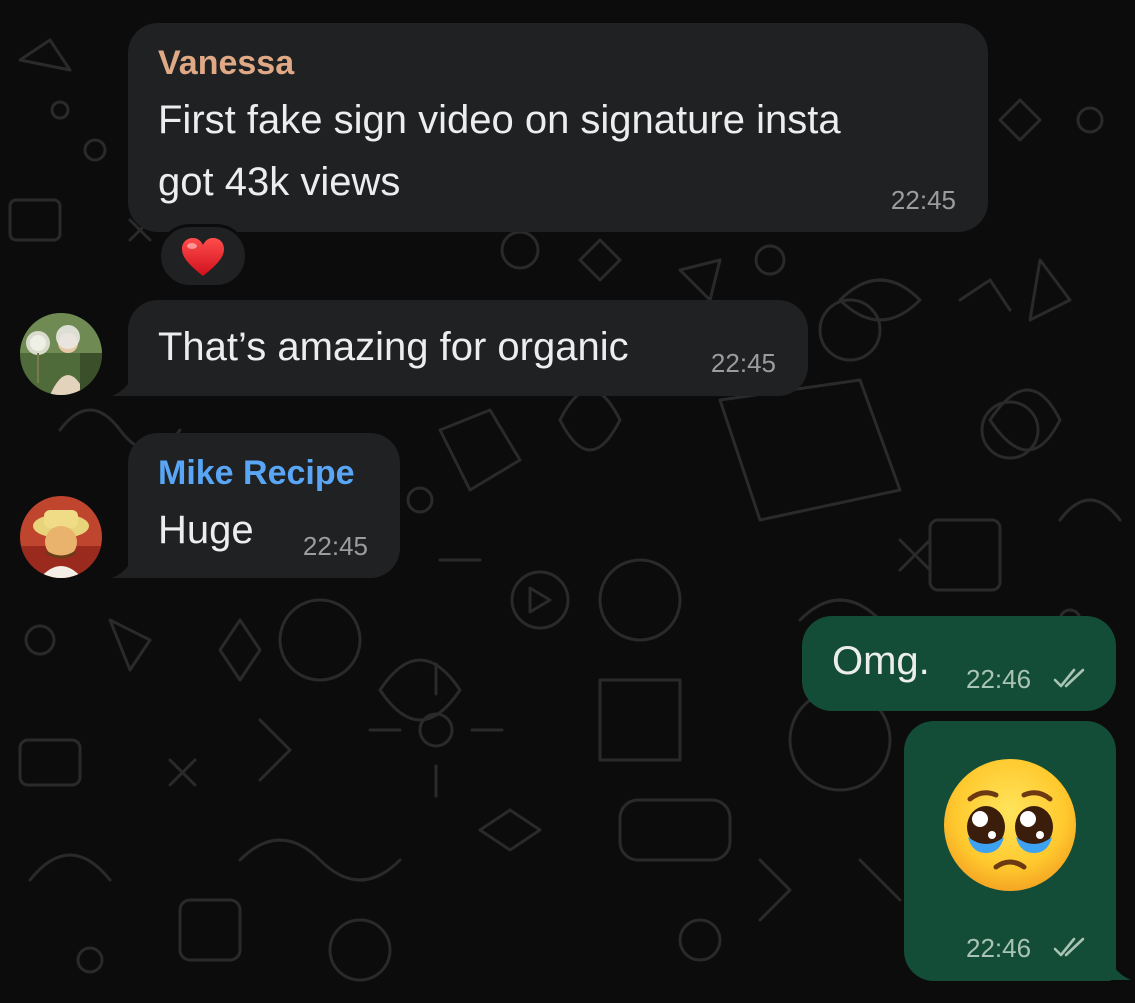  What do you see at coordinates (1010, 825) in the screenshot?
I see `pleading-face-emoji-icon` at bounding box center [1010, 825].